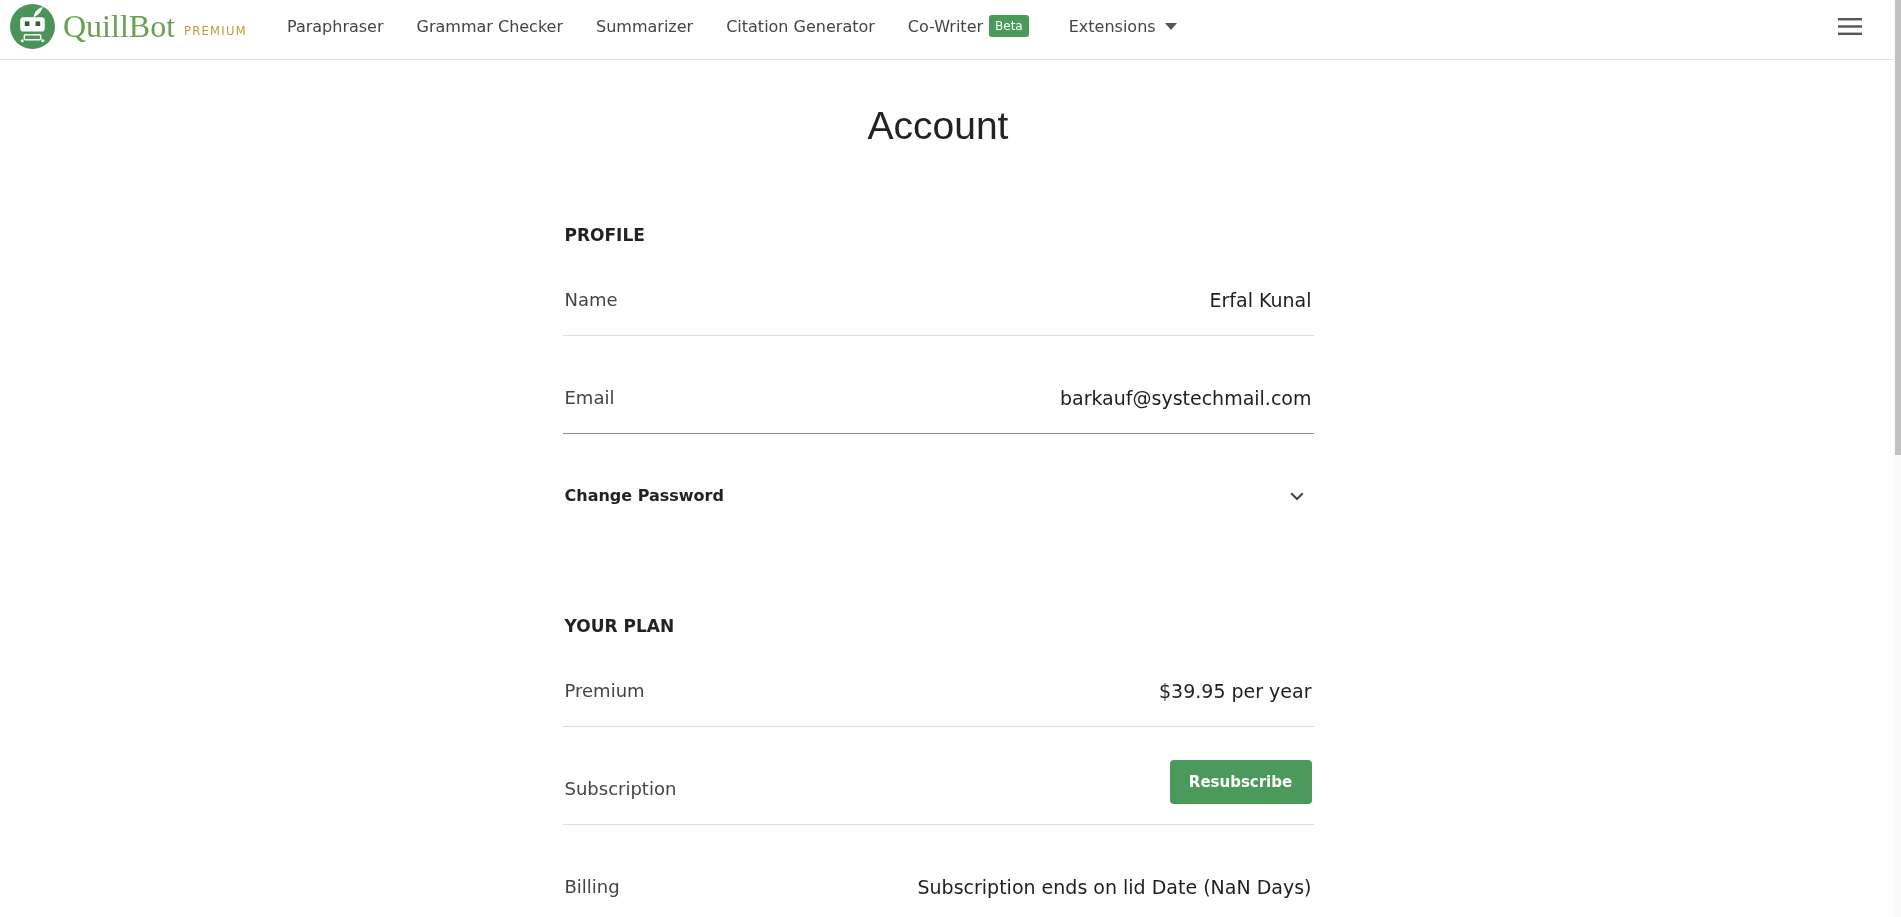 This screenshot has width=1901, height=917. I want to click on field-label: Subscription, so click(620, 789).